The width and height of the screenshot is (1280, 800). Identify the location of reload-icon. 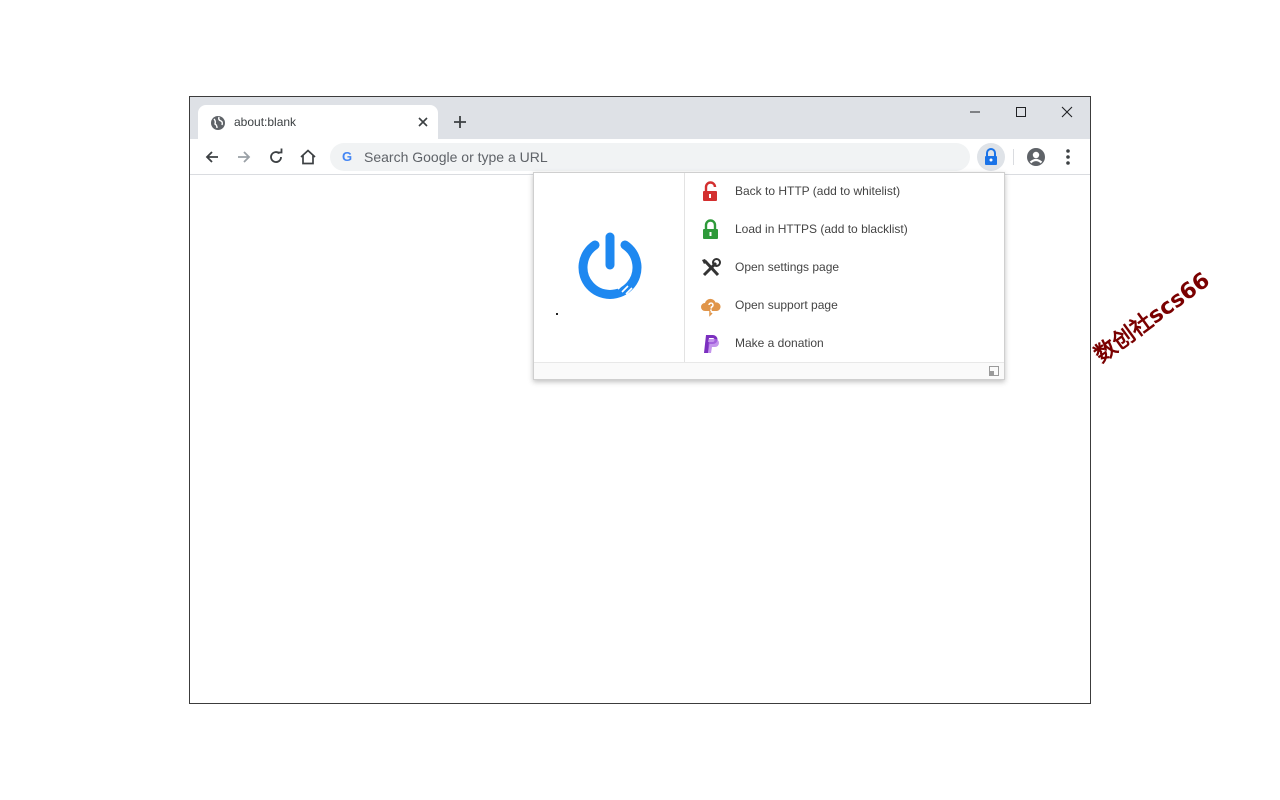
(276, 155).